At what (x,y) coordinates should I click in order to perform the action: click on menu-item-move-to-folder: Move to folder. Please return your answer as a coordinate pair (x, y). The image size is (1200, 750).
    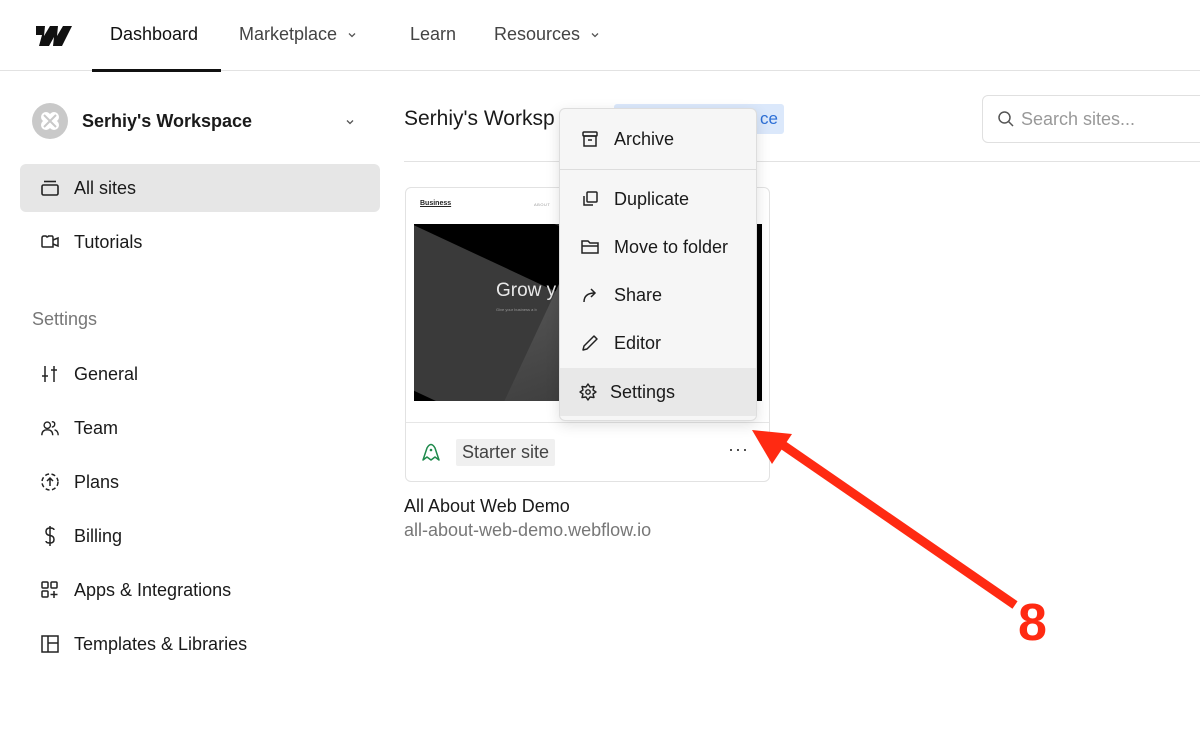
    Looking at the image, I should click on (658, 247).